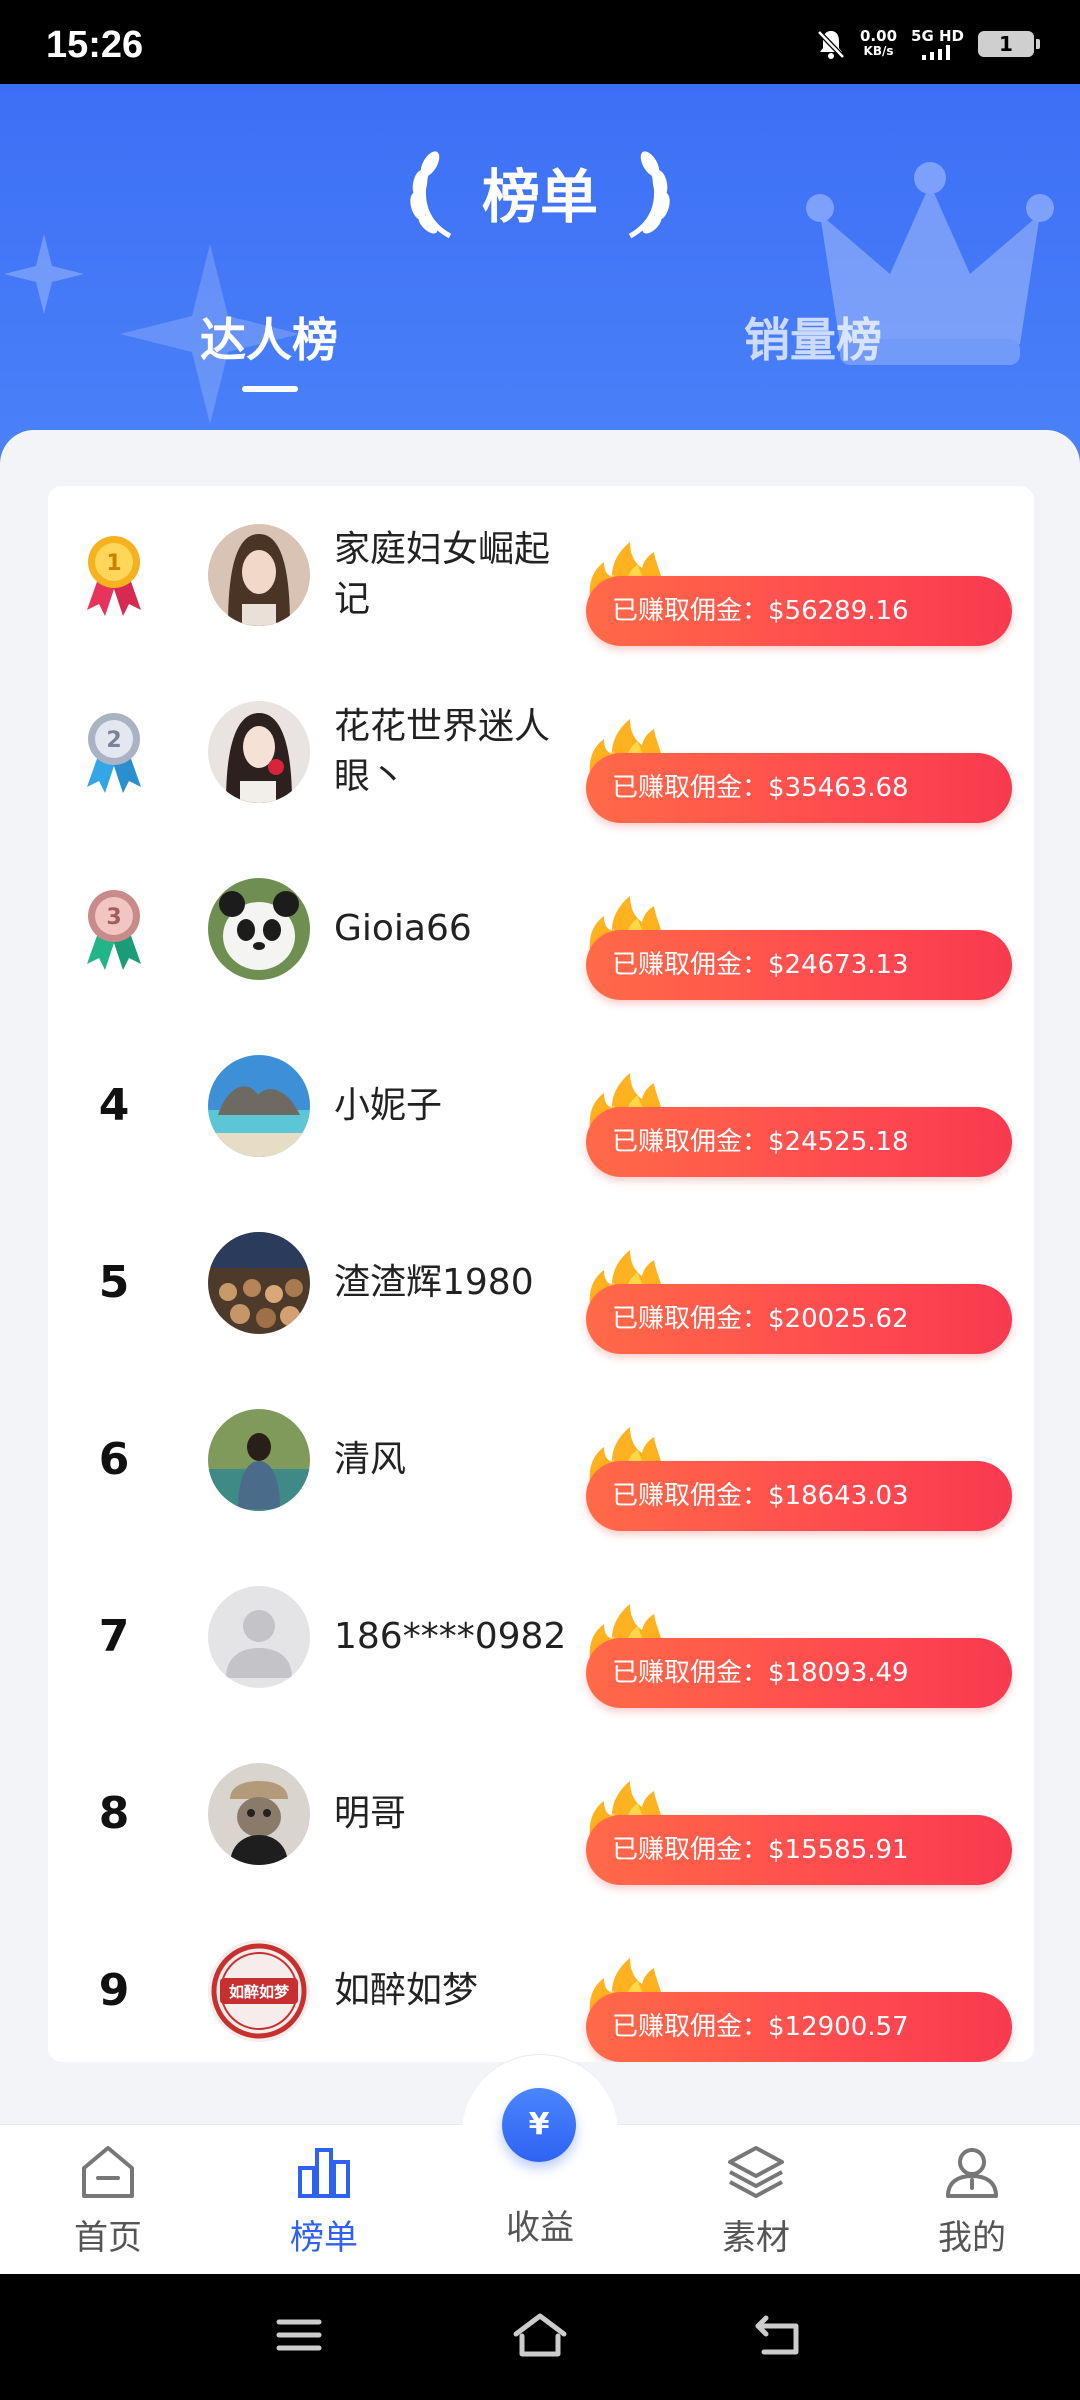 The image size is (1080, 2400). I want to click on home-system-icon, so click(540, 2335).